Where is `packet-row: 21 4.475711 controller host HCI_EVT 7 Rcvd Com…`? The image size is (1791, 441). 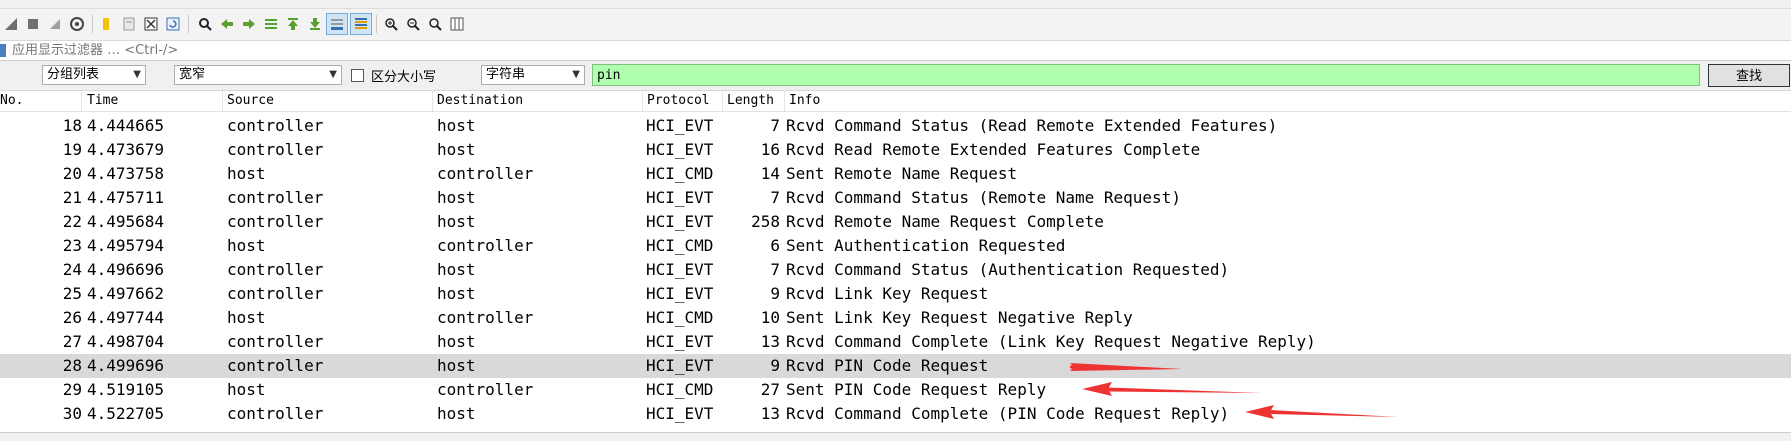 packet-row: 21 4.475711 controller host HCI_EVT 7 Rcvd Com… is located at coordinates (895, 198).